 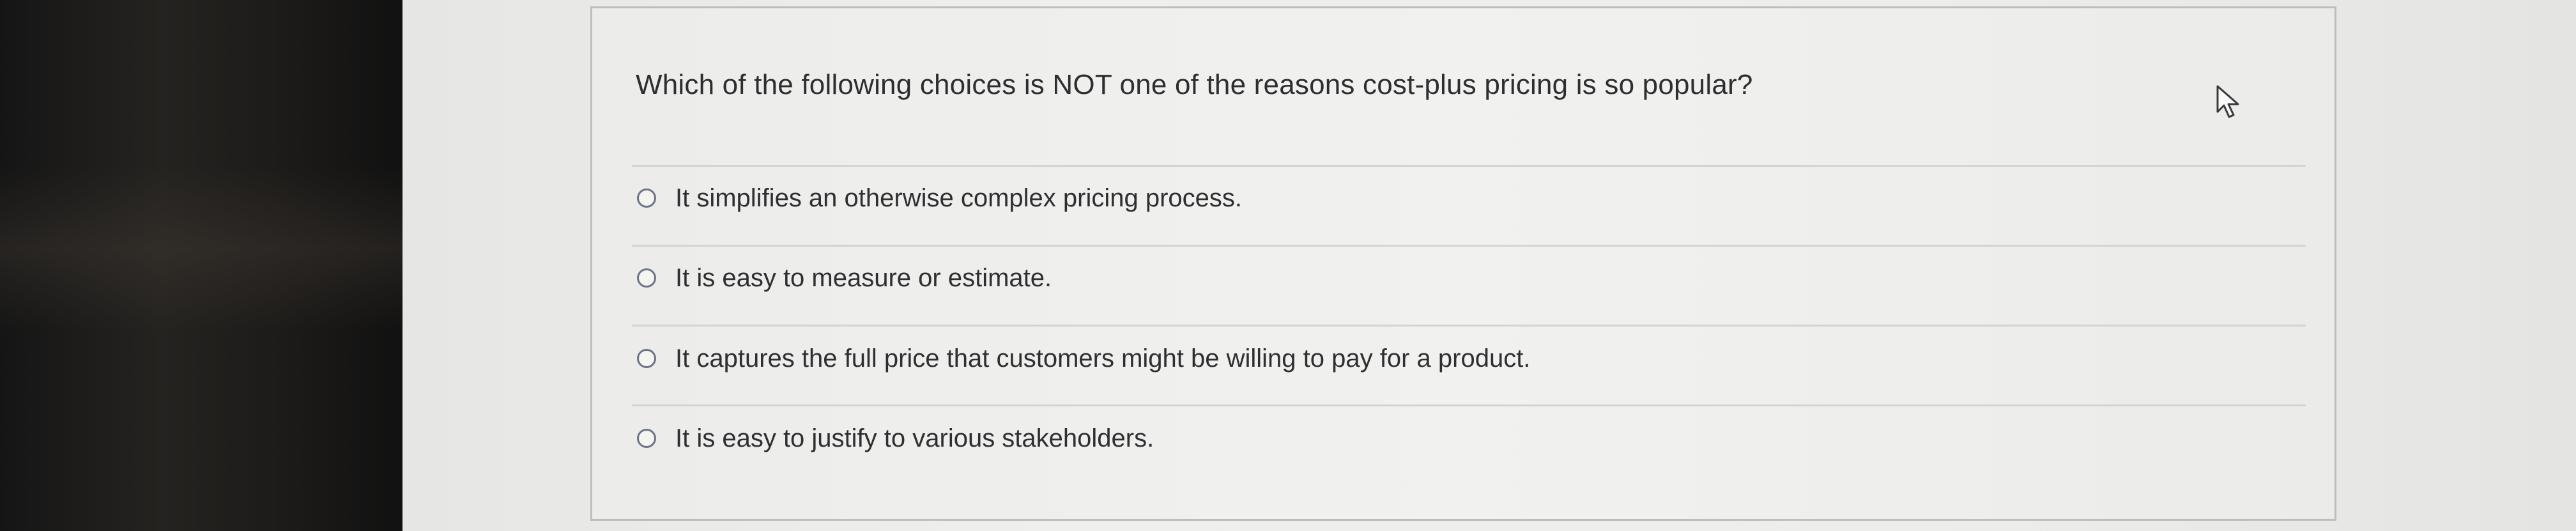 What do you see at coordinates (863, 277) in the screenshot?
I see `answer-option-label: It is easy to measure or estimate.` at bounding box center [863, 277].